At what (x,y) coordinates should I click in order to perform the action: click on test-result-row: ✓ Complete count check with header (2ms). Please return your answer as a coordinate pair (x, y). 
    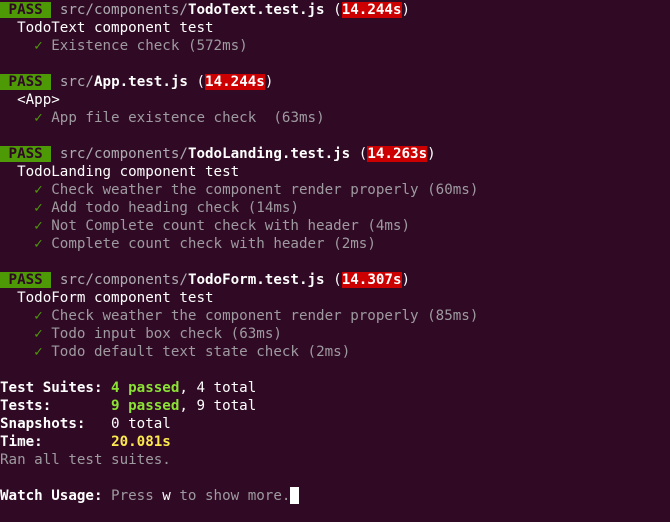
    Looking at the image, I should click on (335, 244).